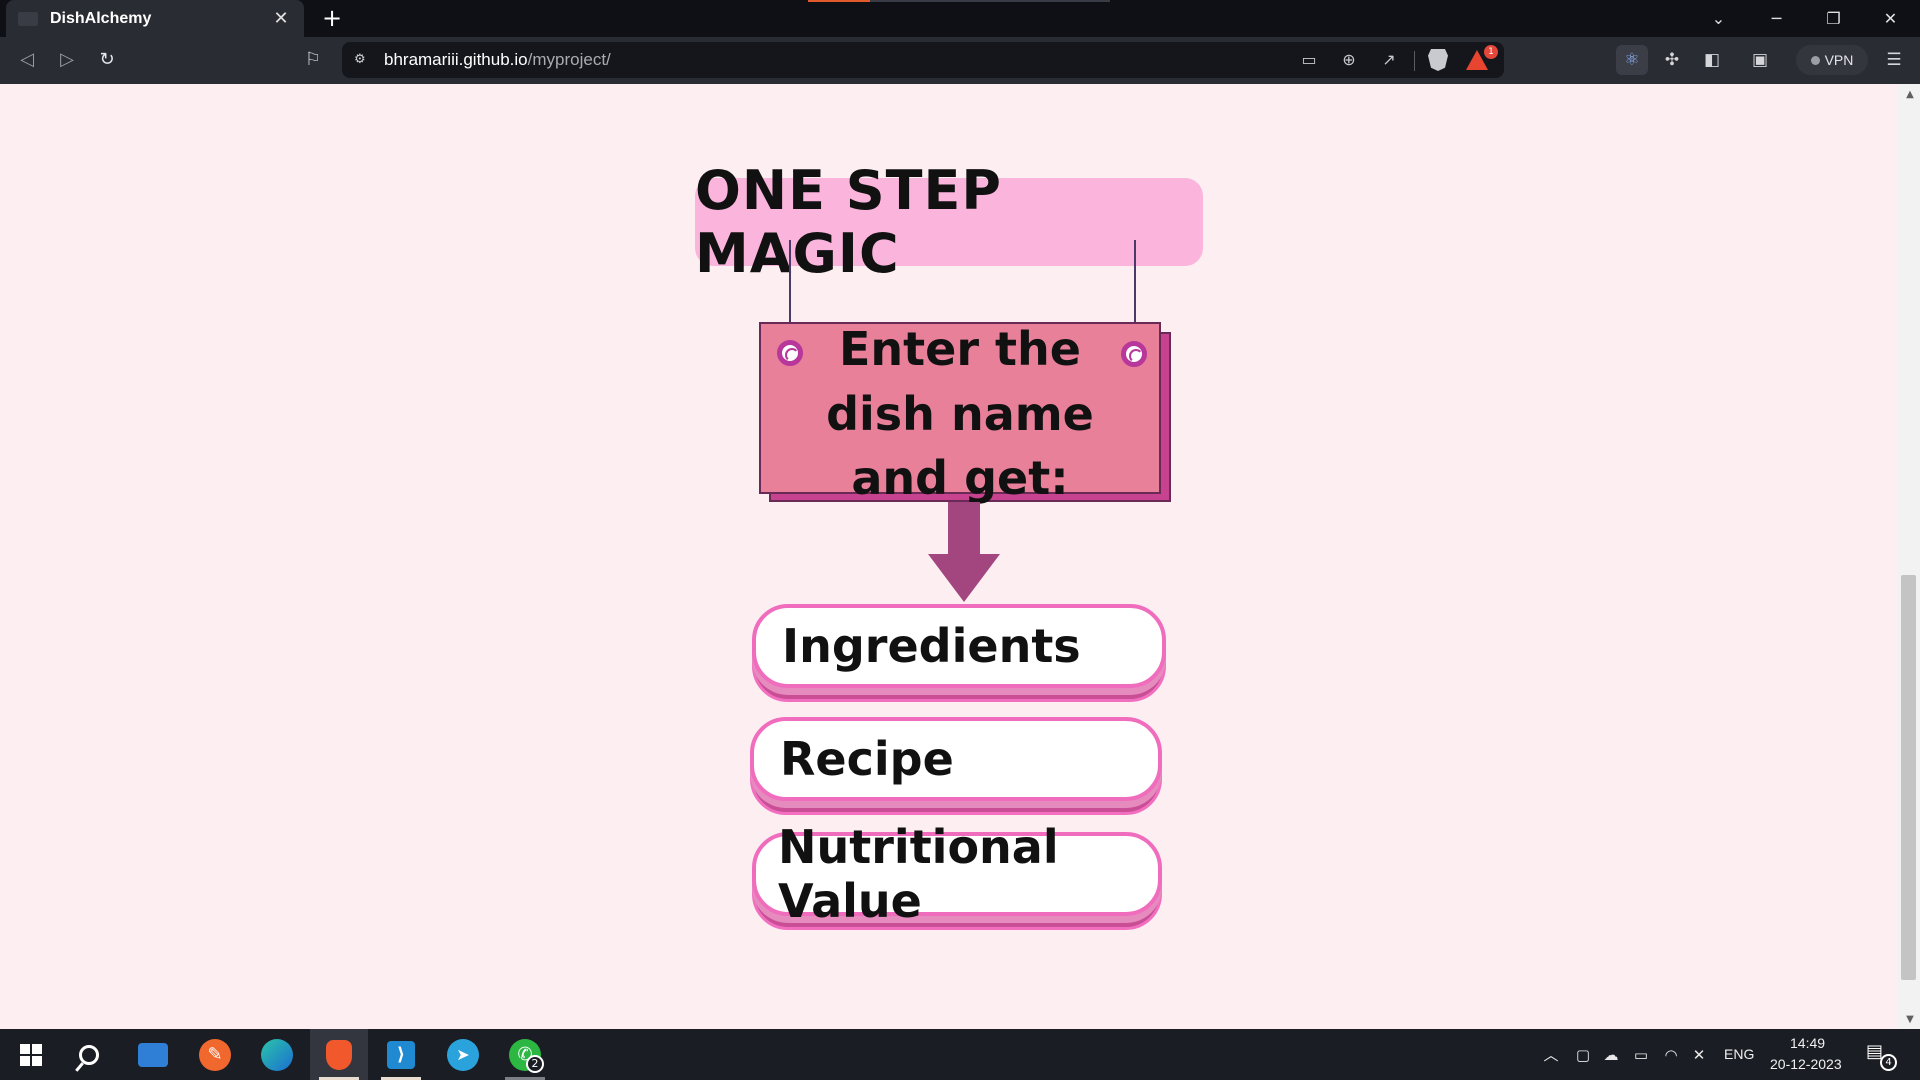 This screenshot has height=1080, width=1920. I want to click on option-label: Nutritional Value, so click(918, 874).